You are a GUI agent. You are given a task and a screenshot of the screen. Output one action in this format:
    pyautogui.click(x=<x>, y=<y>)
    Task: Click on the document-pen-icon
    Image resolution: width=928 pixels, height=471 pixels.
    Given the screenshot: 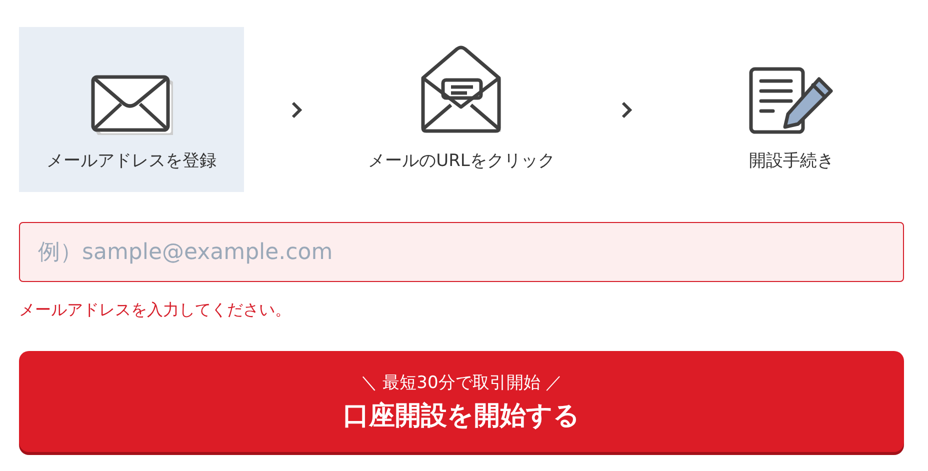 What is the action you would take?
    pyautogui.click(x=791, y=101)
    